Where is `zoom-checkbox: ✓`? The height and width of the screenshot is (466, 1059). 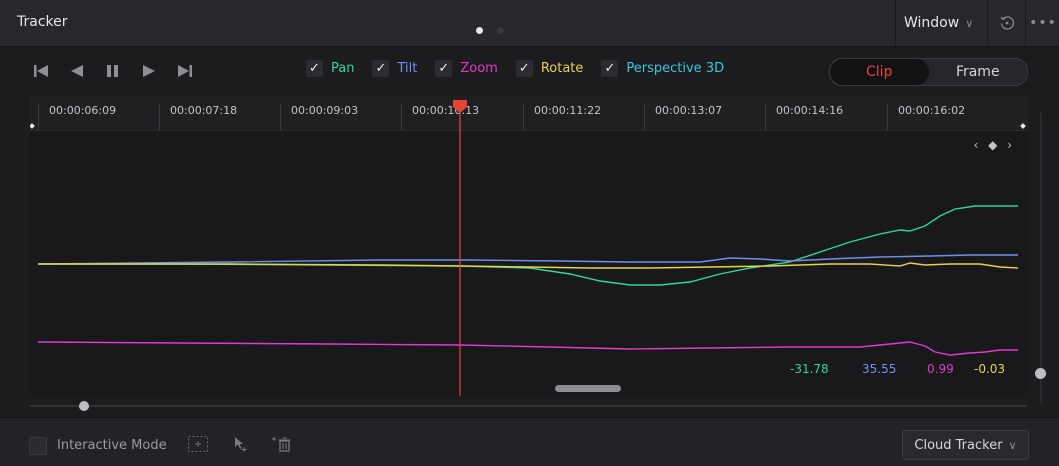 zoom-checkbox: ✓ is located at coordinates (444, 68).